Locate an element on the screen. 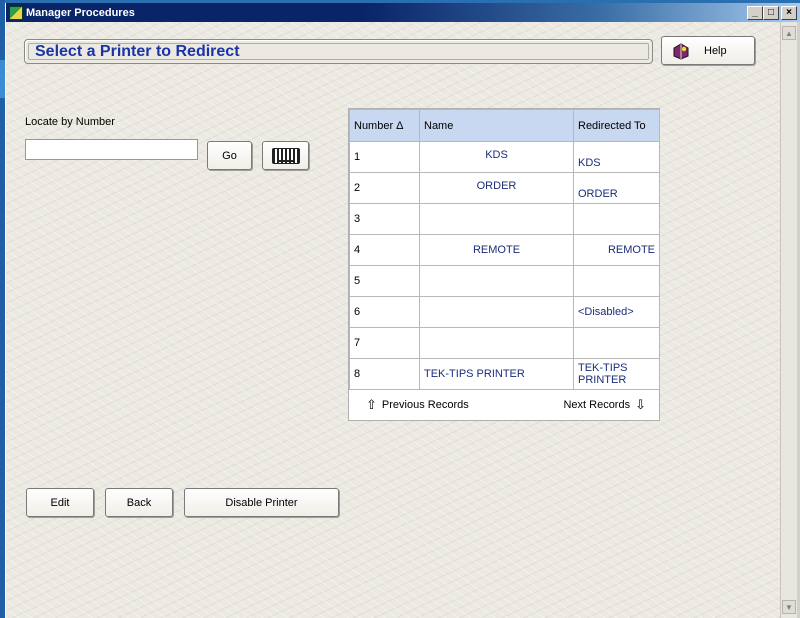 The height and width of the screenshot is (618, 800). table-row: 7 is located at coordinates (504, 343).